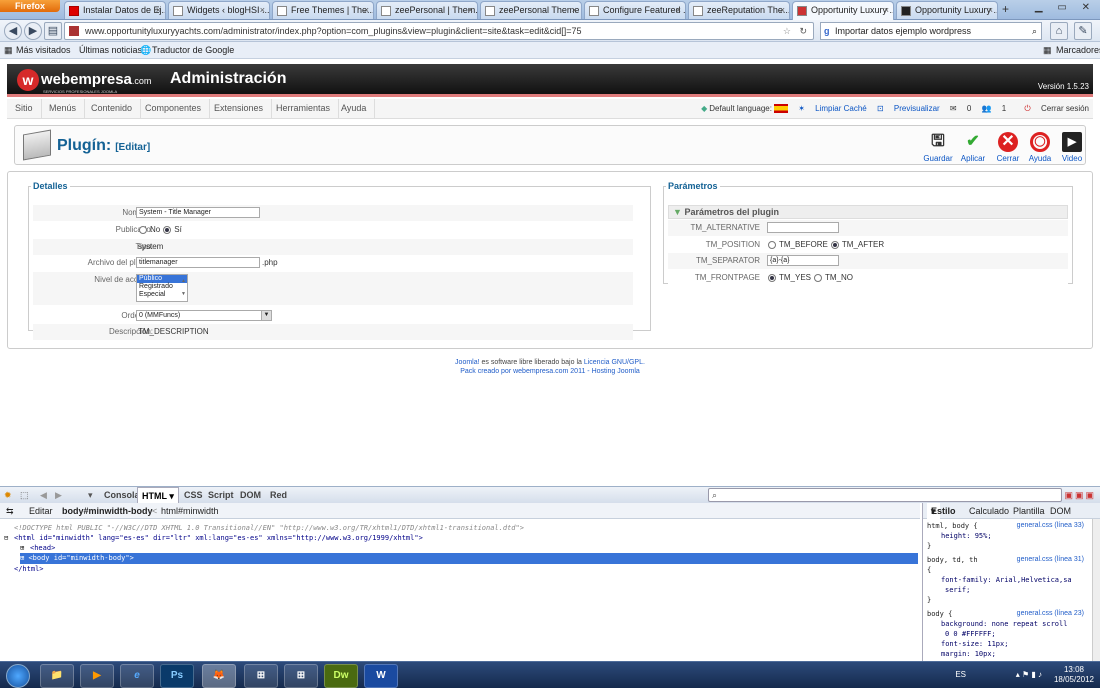 The width and height of the screenshot is (1100, 688). What do you see at coordinates (931, 31) in the screenshot?
I see `search-input: g Importar datos ejemplo wordpress ⌕` at bounding box center [931, 31].